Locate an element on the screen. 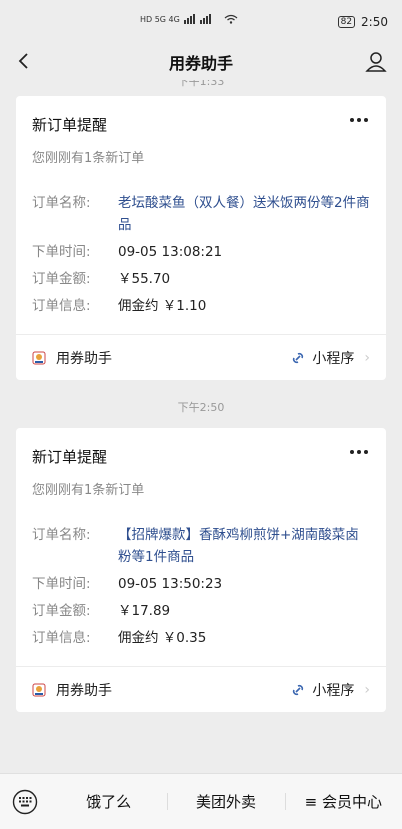  order-info-row: 订单信息: 佣金约 ￥0.35 is located at coordinates (201, 638).